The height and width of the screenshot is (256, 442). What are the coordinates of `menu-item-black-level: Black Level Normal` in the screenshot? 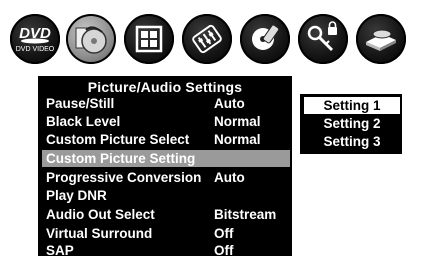 It's located at (166, 121).